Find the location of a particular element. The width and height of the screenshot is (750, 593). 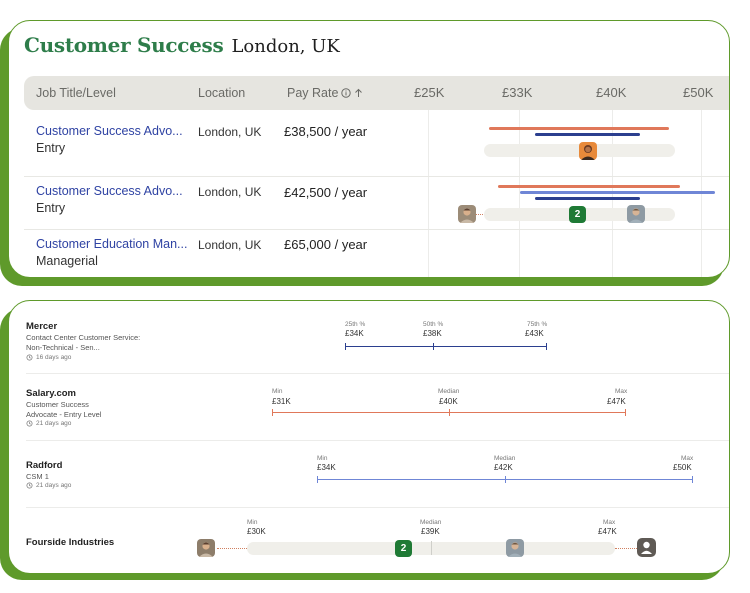

range-value: £43K is located at coordinates (534, 333).